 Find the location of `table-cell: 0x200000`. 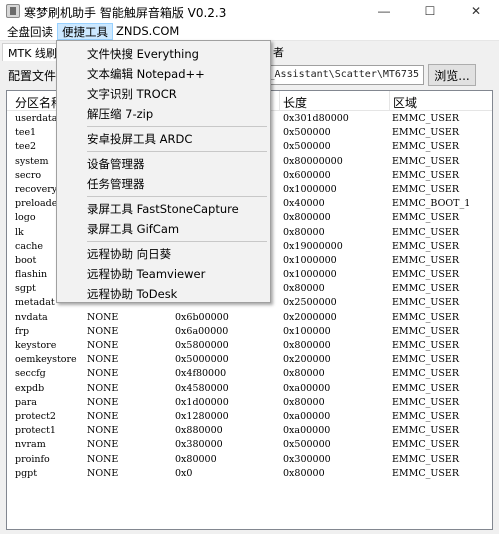

table-cell: 0x200000 is located at coordinates (307, 360).